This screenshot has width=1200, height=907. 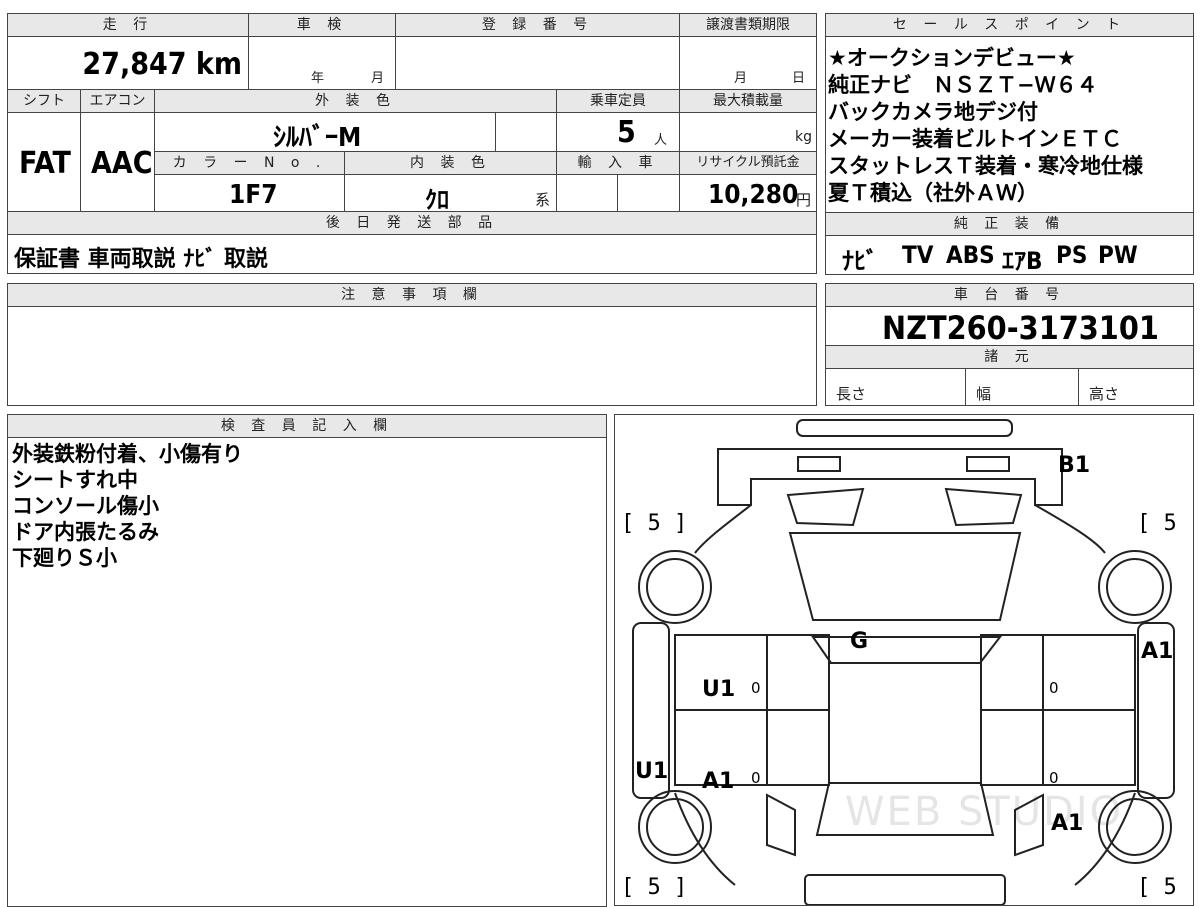 What do you see at coordinates (748, 101) in the screenshot?
I see `max-load-header: 最大積載量` at bounding box center [748, 101].